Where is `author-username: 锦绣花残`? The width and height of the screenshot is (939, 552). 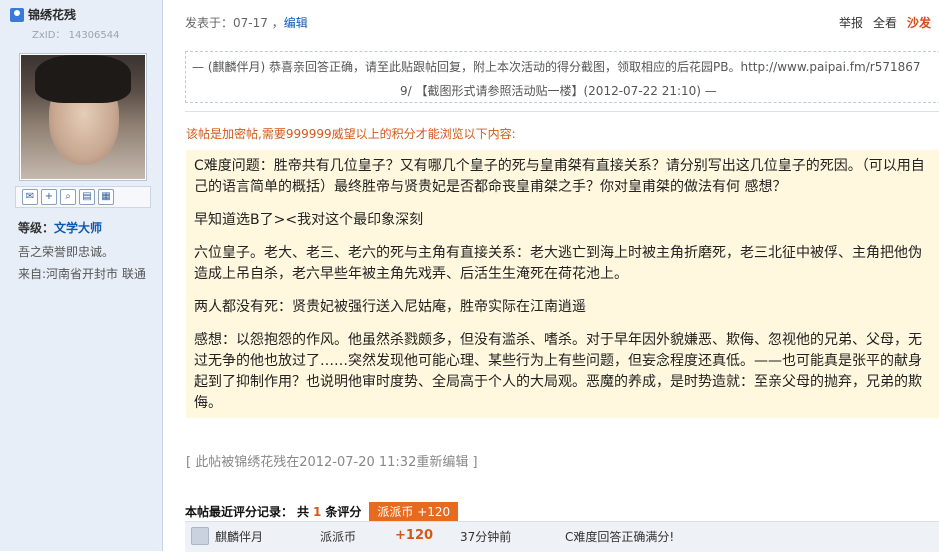 author-username: 锦绣花残 is located at coordinates (52, 14).